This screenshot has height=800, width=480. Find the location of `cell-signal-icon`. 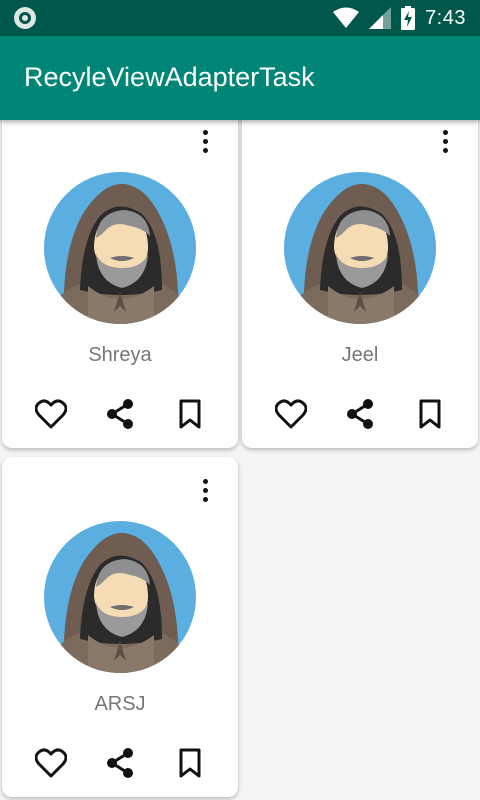

cell-signal-icon is located at coordinates (380, 18).